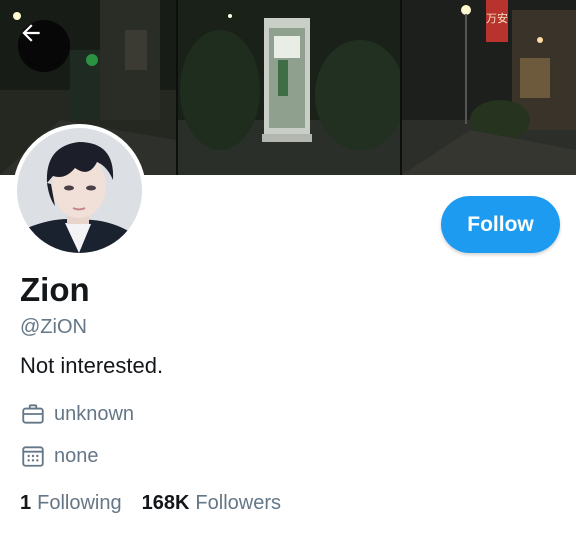  I want to click on profile-bio: Not interested., so click(92, 365).